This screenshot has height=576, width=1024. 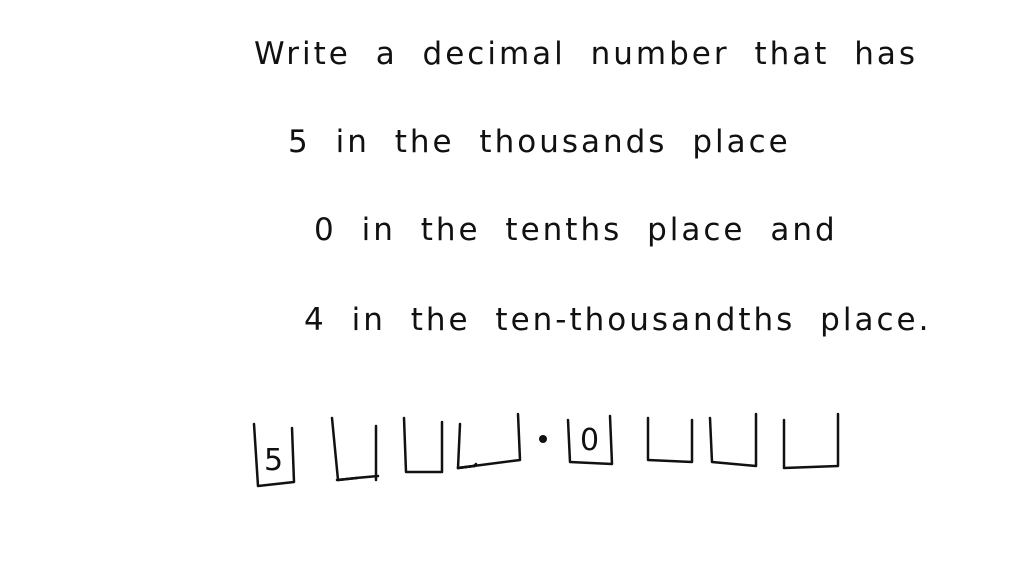 I want to click on box-hundreds, so click(x=355, y=449).